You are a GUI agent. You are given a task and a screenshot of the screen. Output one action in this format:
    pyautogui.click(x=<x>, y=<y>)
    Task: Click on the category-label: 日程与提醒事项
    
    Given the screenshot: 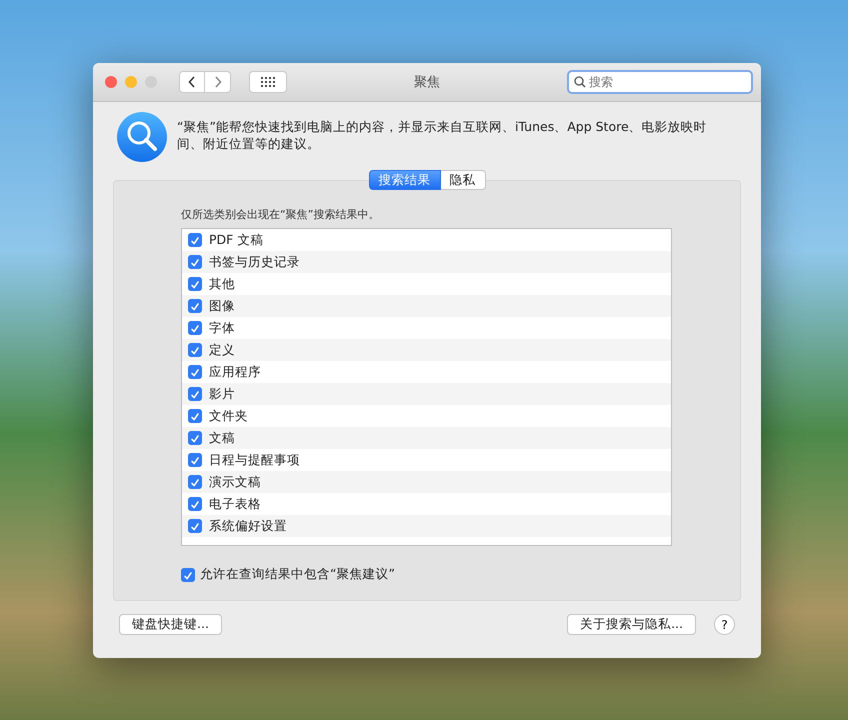 What is the action you would take?
    pyautogui.click(x=254, y=460)
    